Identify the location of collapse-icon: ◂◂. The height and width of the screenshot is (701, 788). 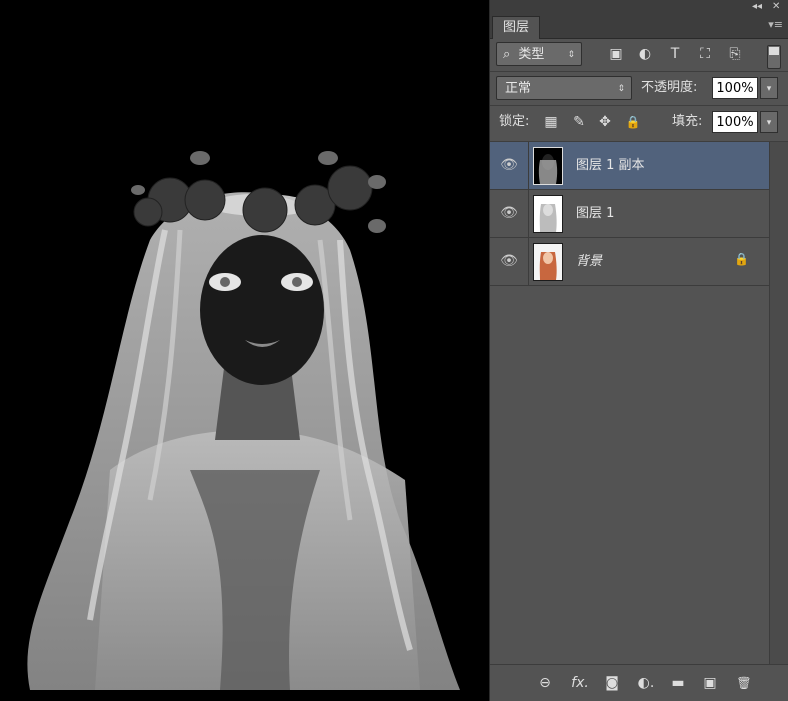
(757, 7).